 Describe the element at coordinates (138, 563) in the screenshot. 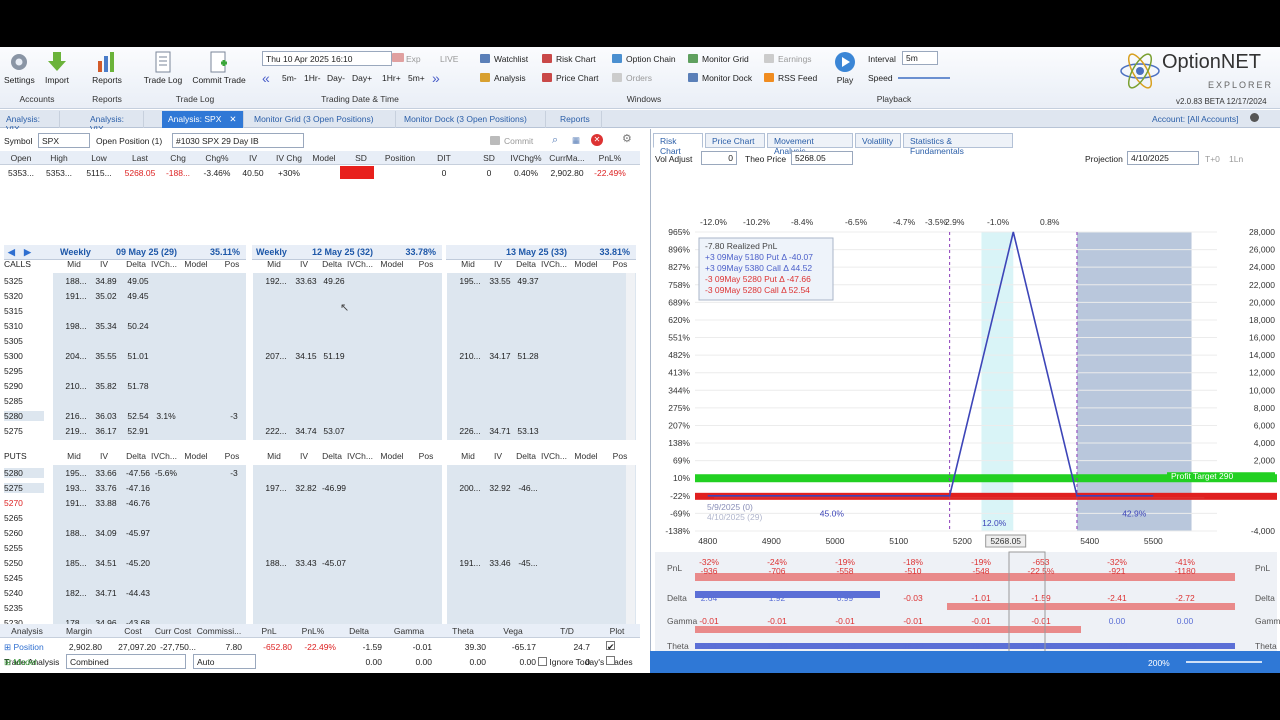

I see `chain-cell: -45.20` at that location.